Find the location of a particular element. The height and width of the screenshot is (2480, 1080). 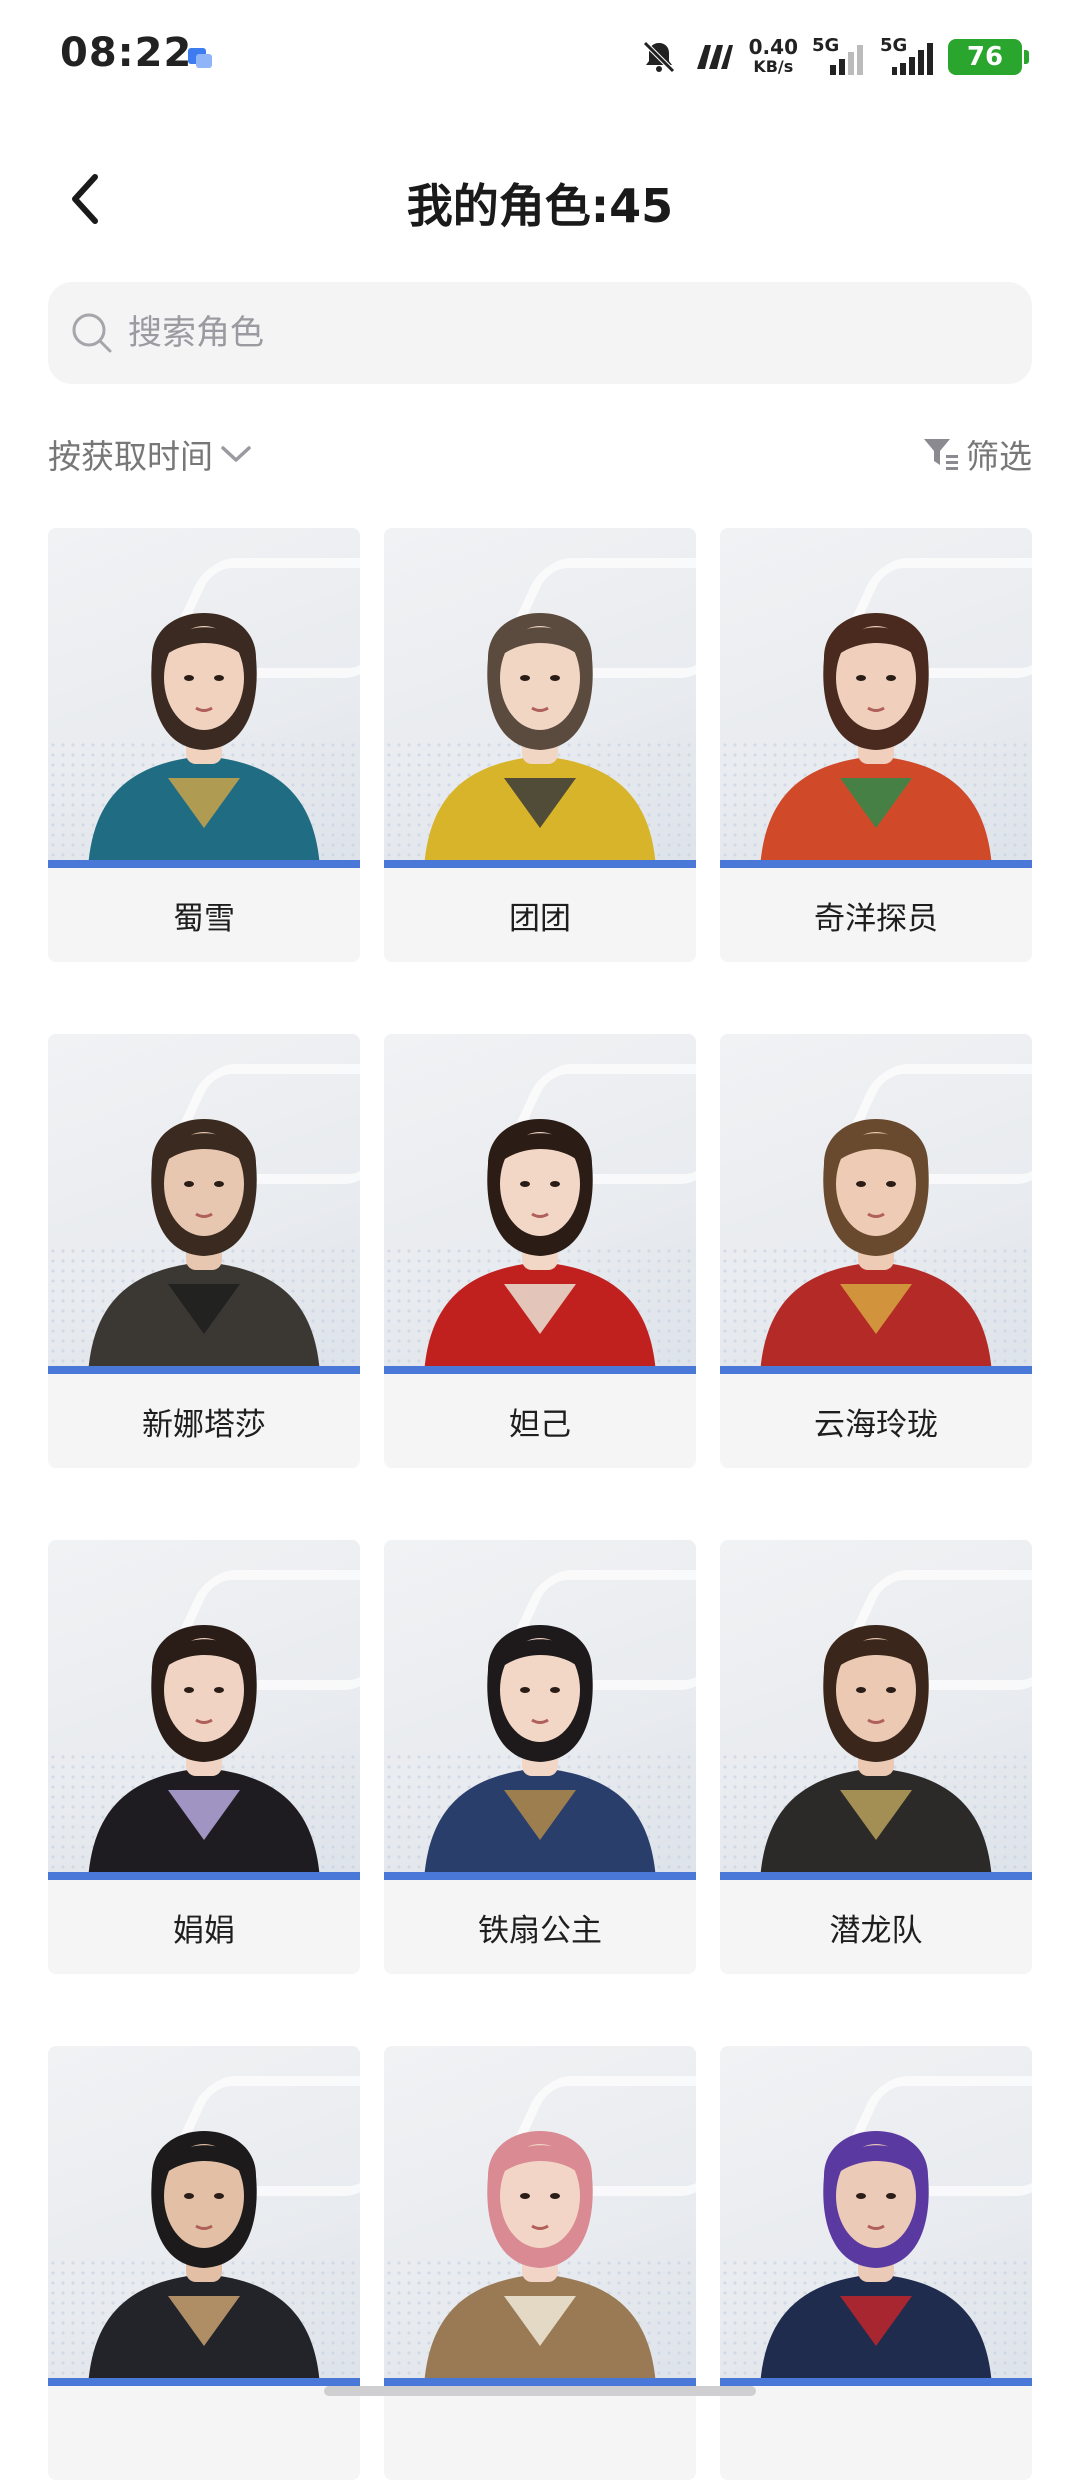

character-name: 云海玲珑 is located at coordinates (876, 1424).